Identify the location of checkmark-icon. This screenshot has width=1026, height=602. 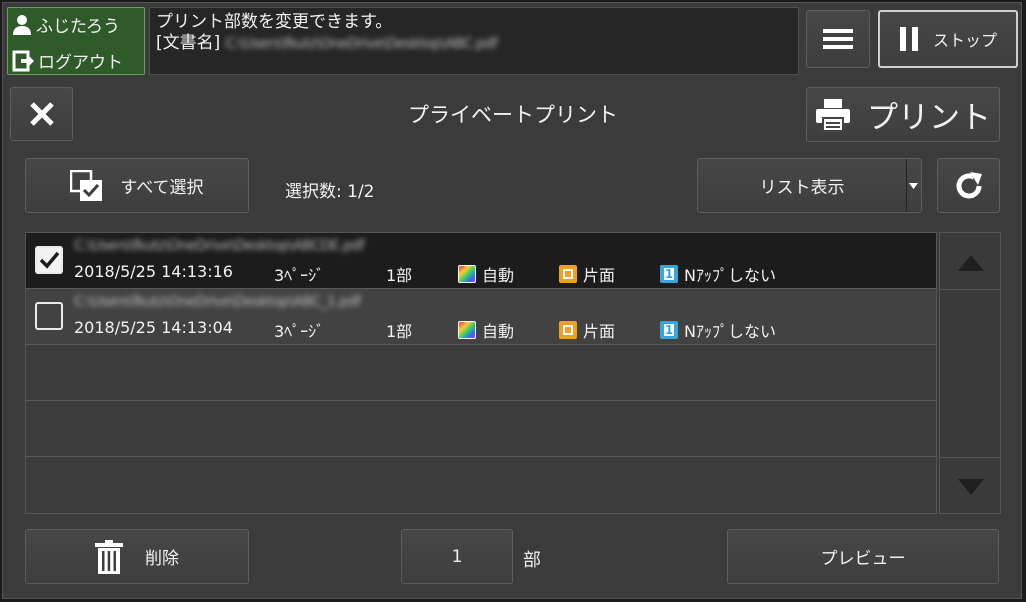
(49, 260).